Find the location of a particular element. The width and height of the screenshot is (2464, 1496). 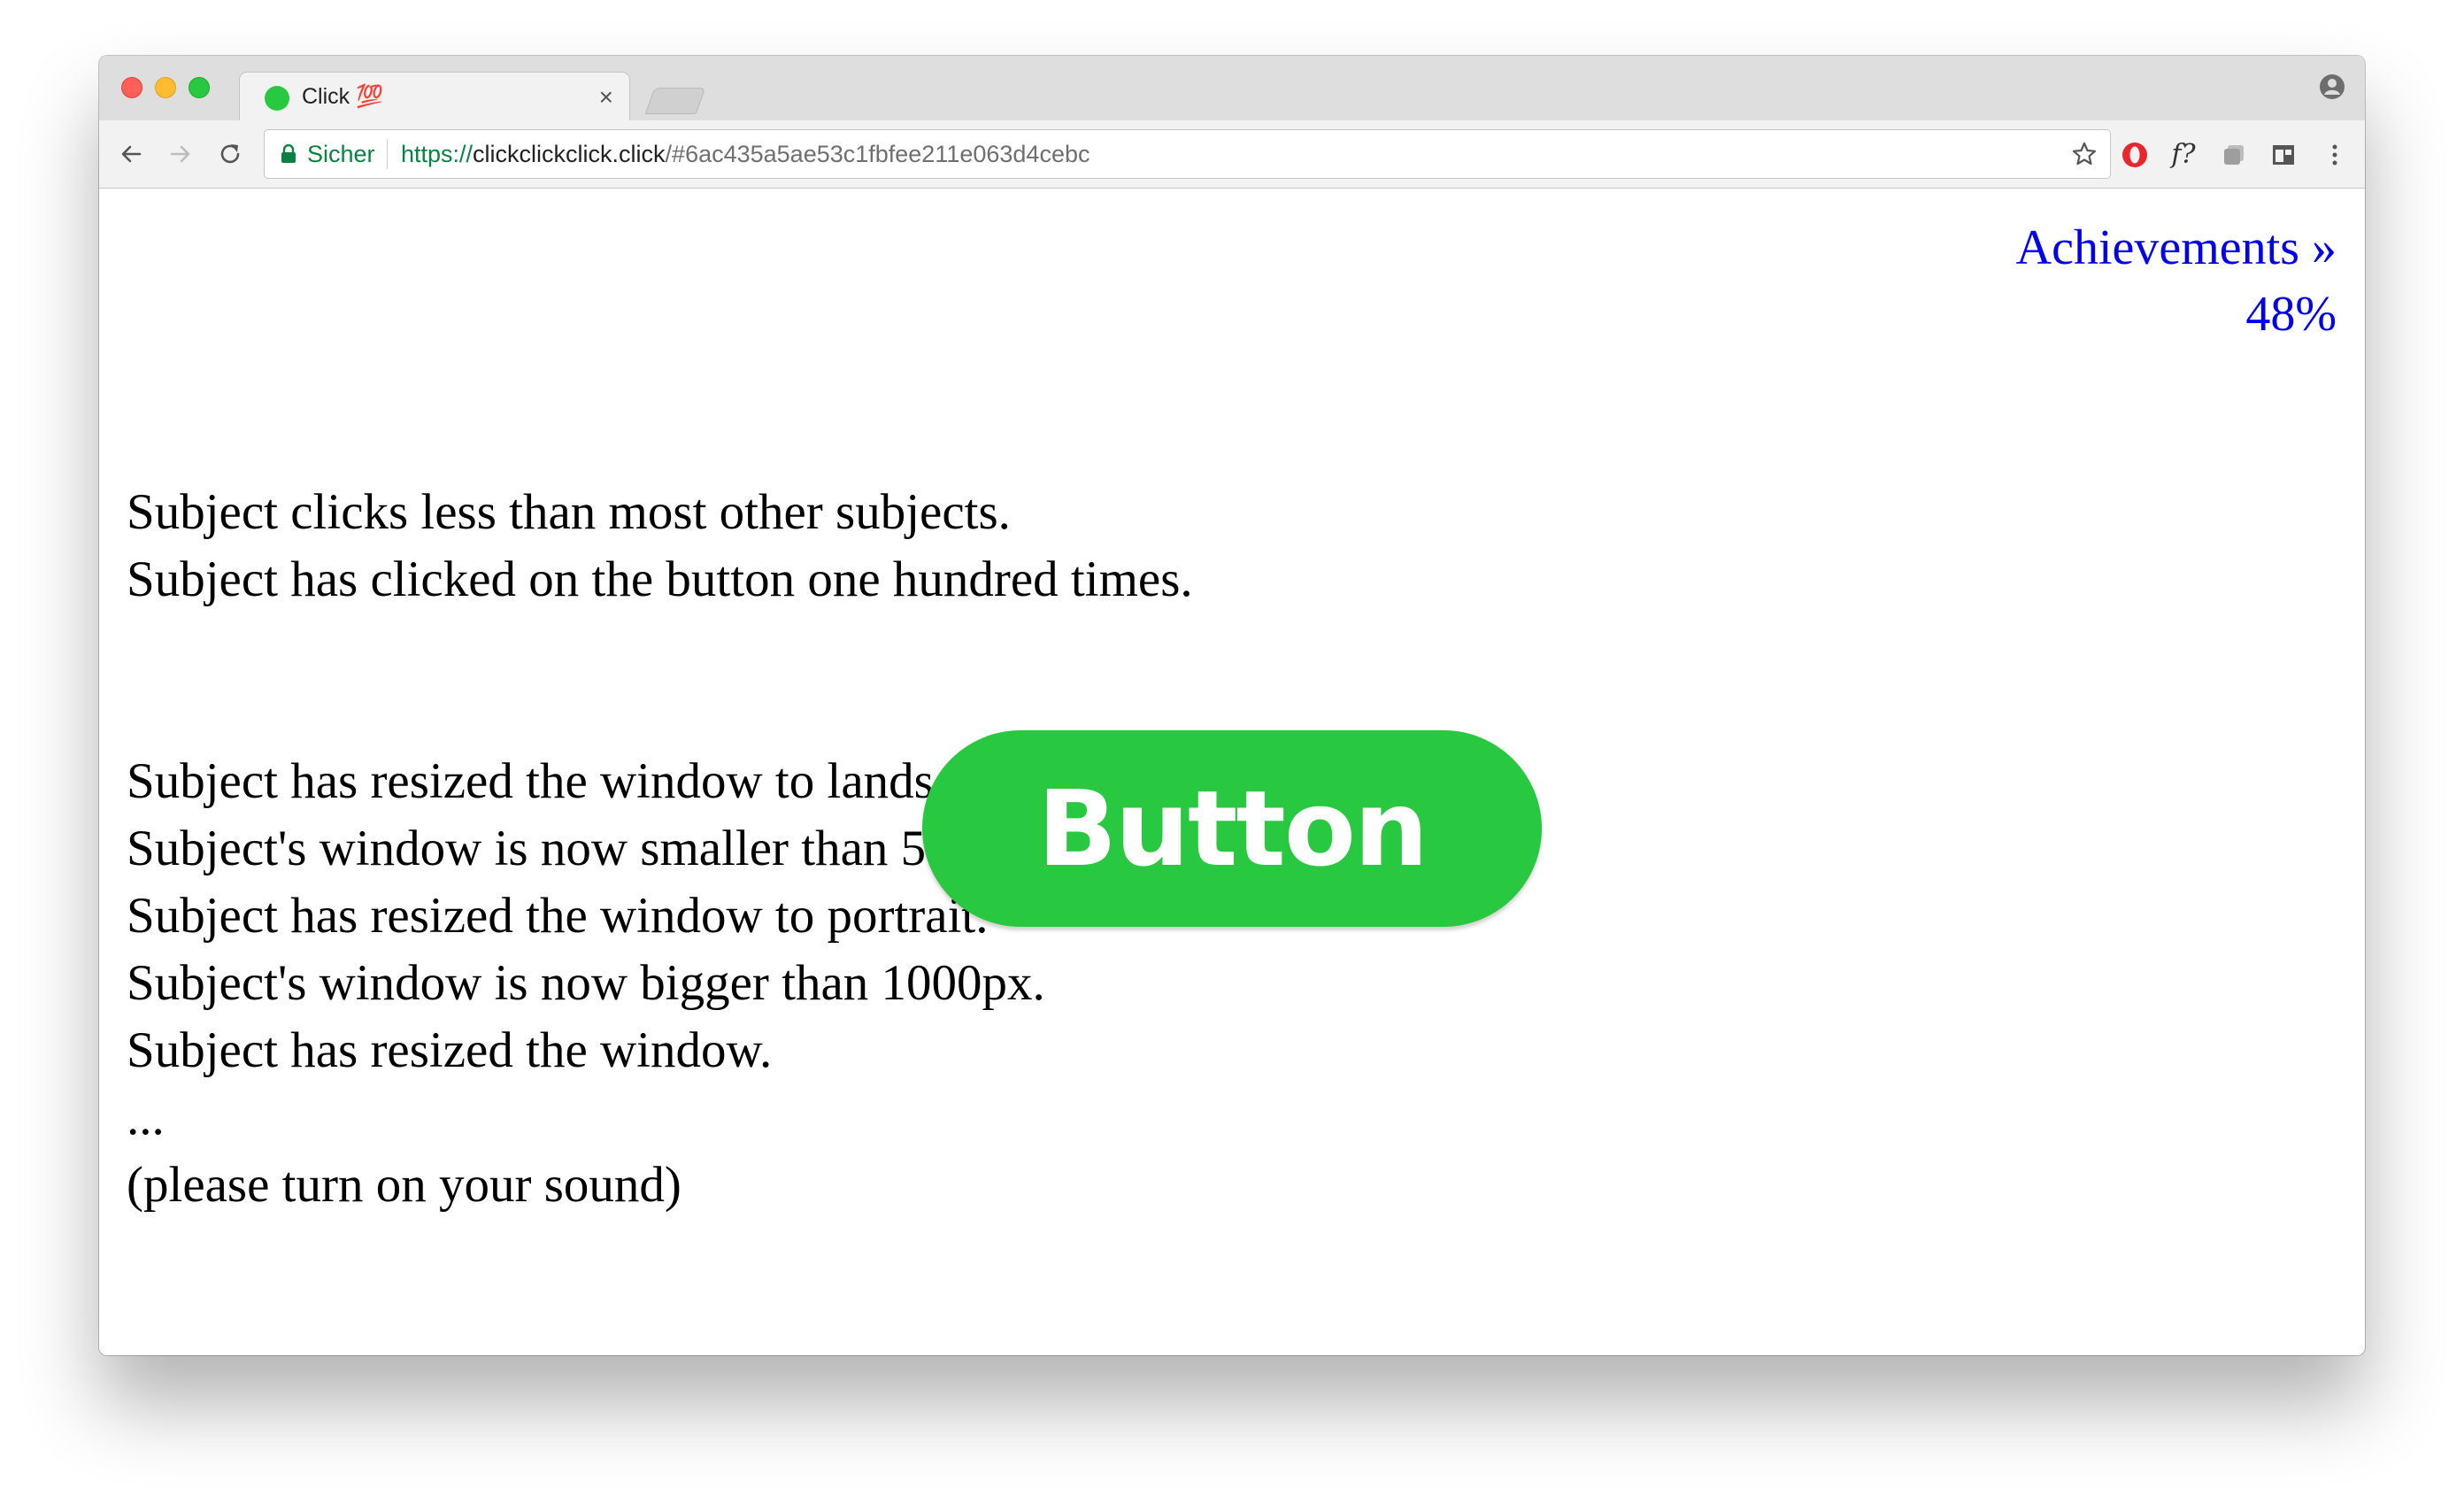

new-tab-button is located at coordinates (675, 101).